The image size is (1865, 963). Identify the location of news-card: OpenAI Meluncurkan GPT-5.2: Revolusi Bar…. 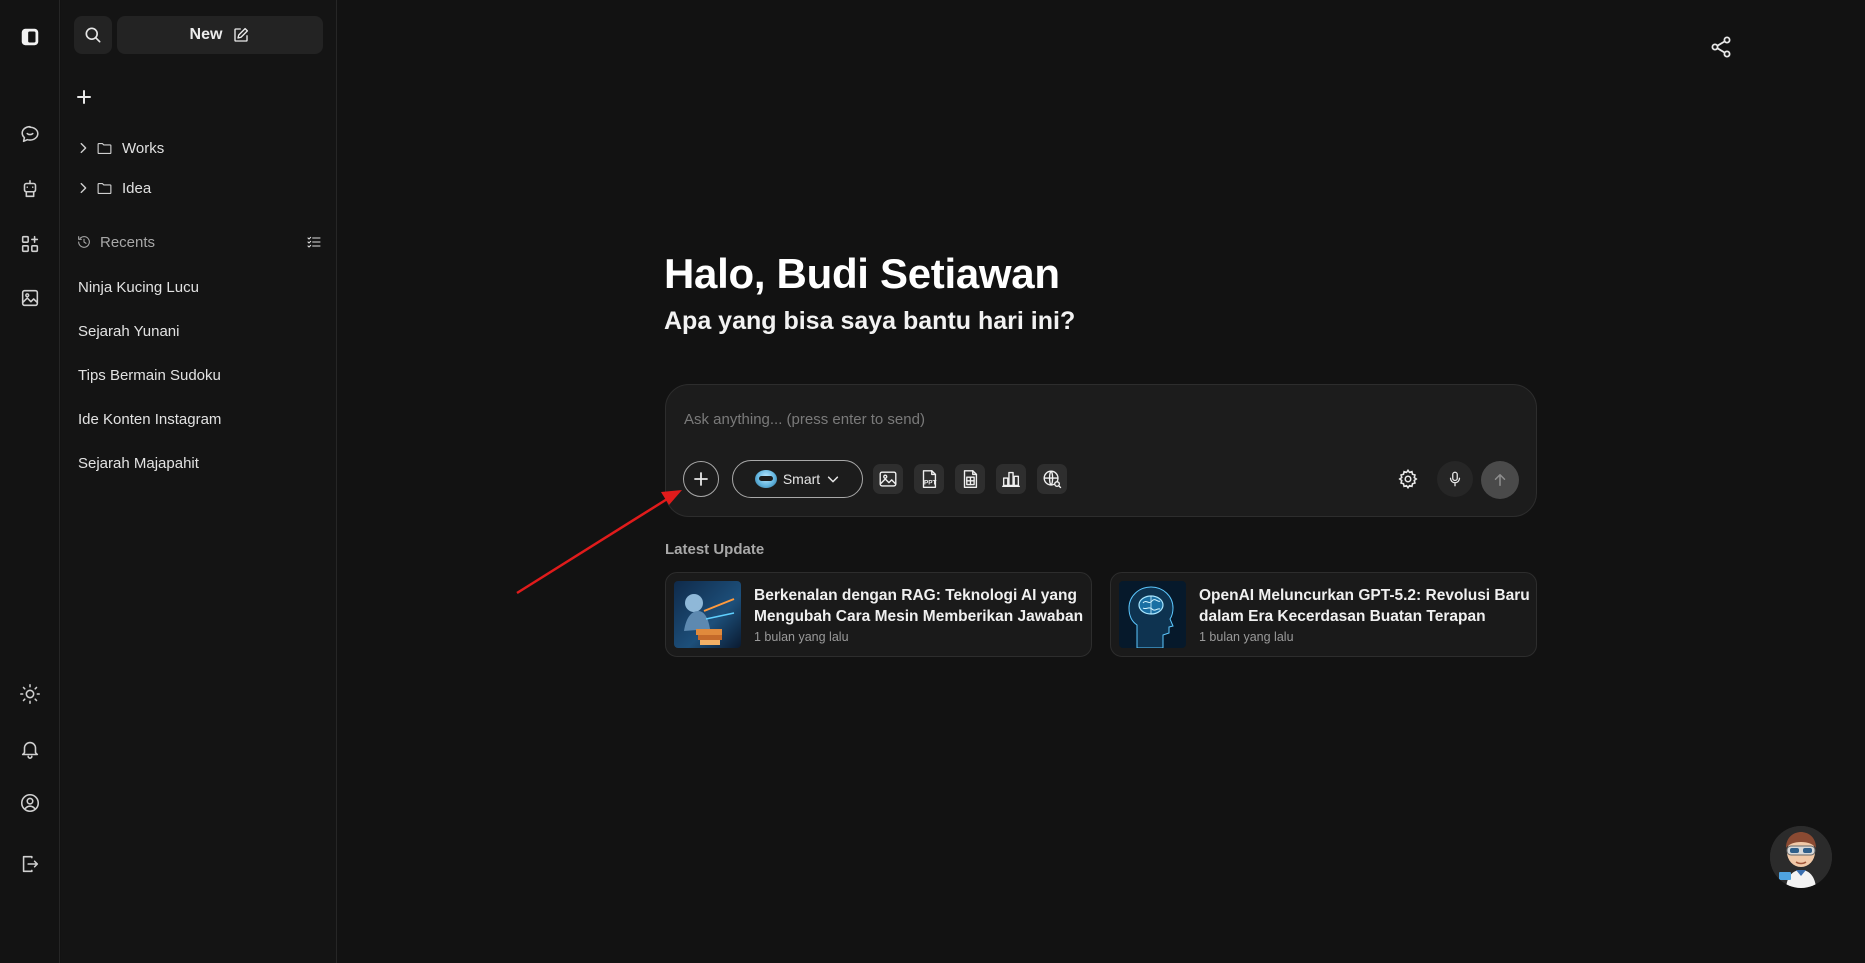
(1323, 614).